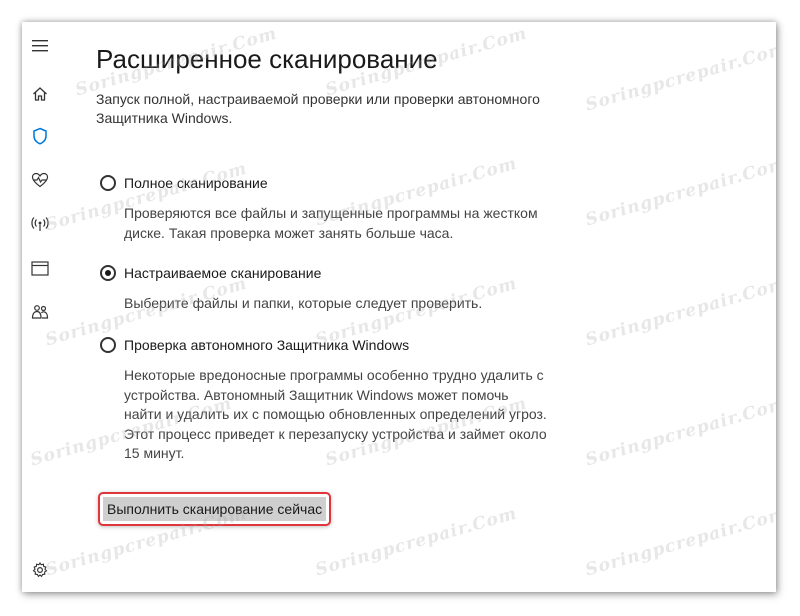 The width and height of the screenshot is (800, 616). Describe the element at coordinates (40, 268) in the screenshot. I see `browser-window-icon` at that location.